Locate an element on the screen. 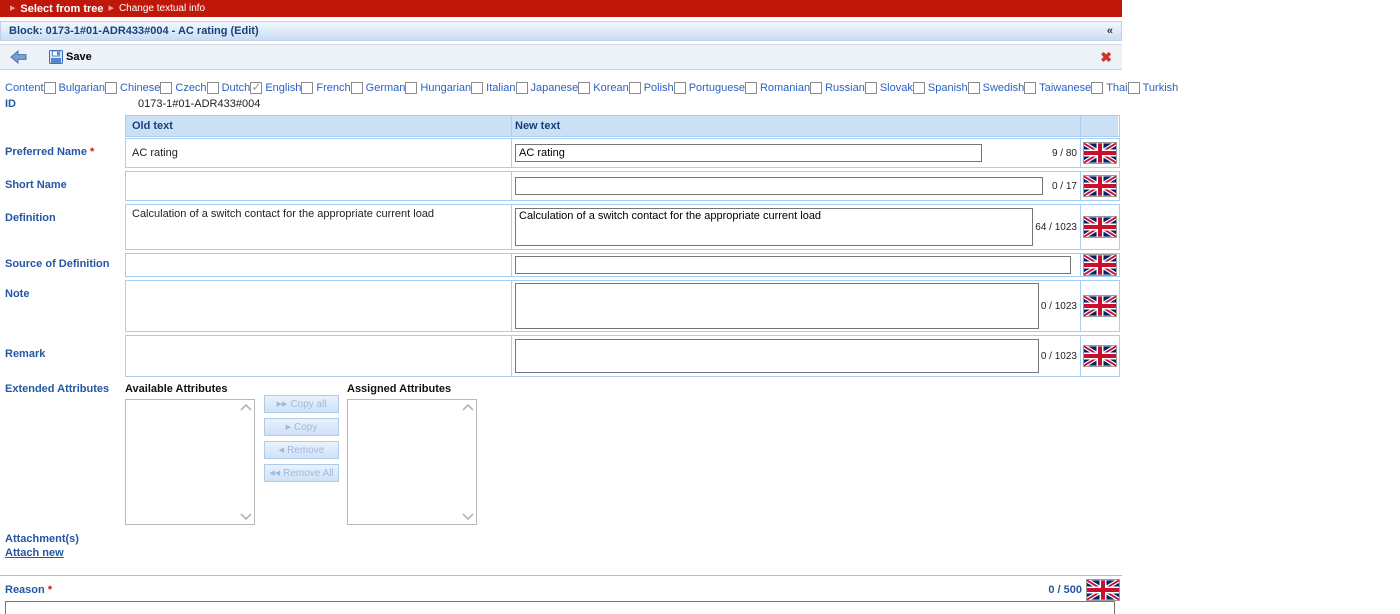  french-checkbox is located at coordinates (307, 88).